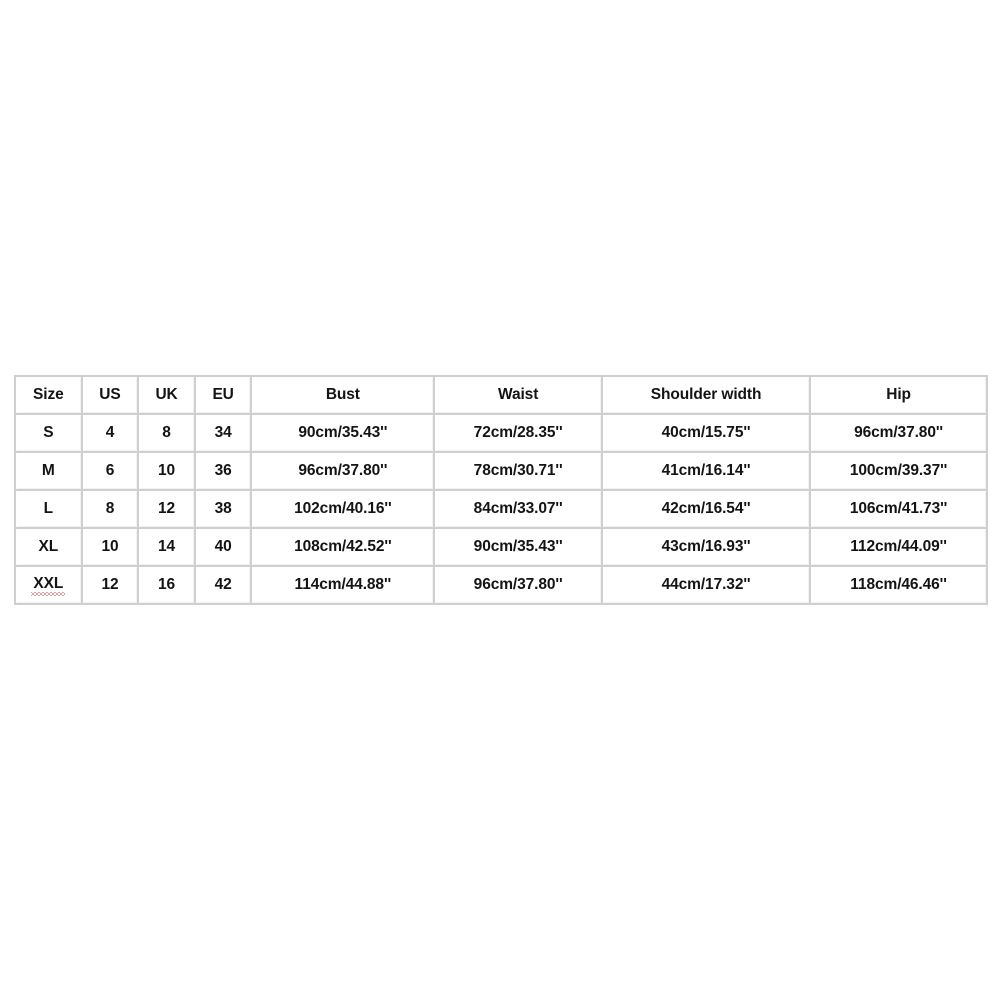 The width and height of the screenshot is (1000, 1000). What do you see at coordinates (224, 586) in the screenshot?
I see `cell-eu: 42` at bounding box center [224, 586].